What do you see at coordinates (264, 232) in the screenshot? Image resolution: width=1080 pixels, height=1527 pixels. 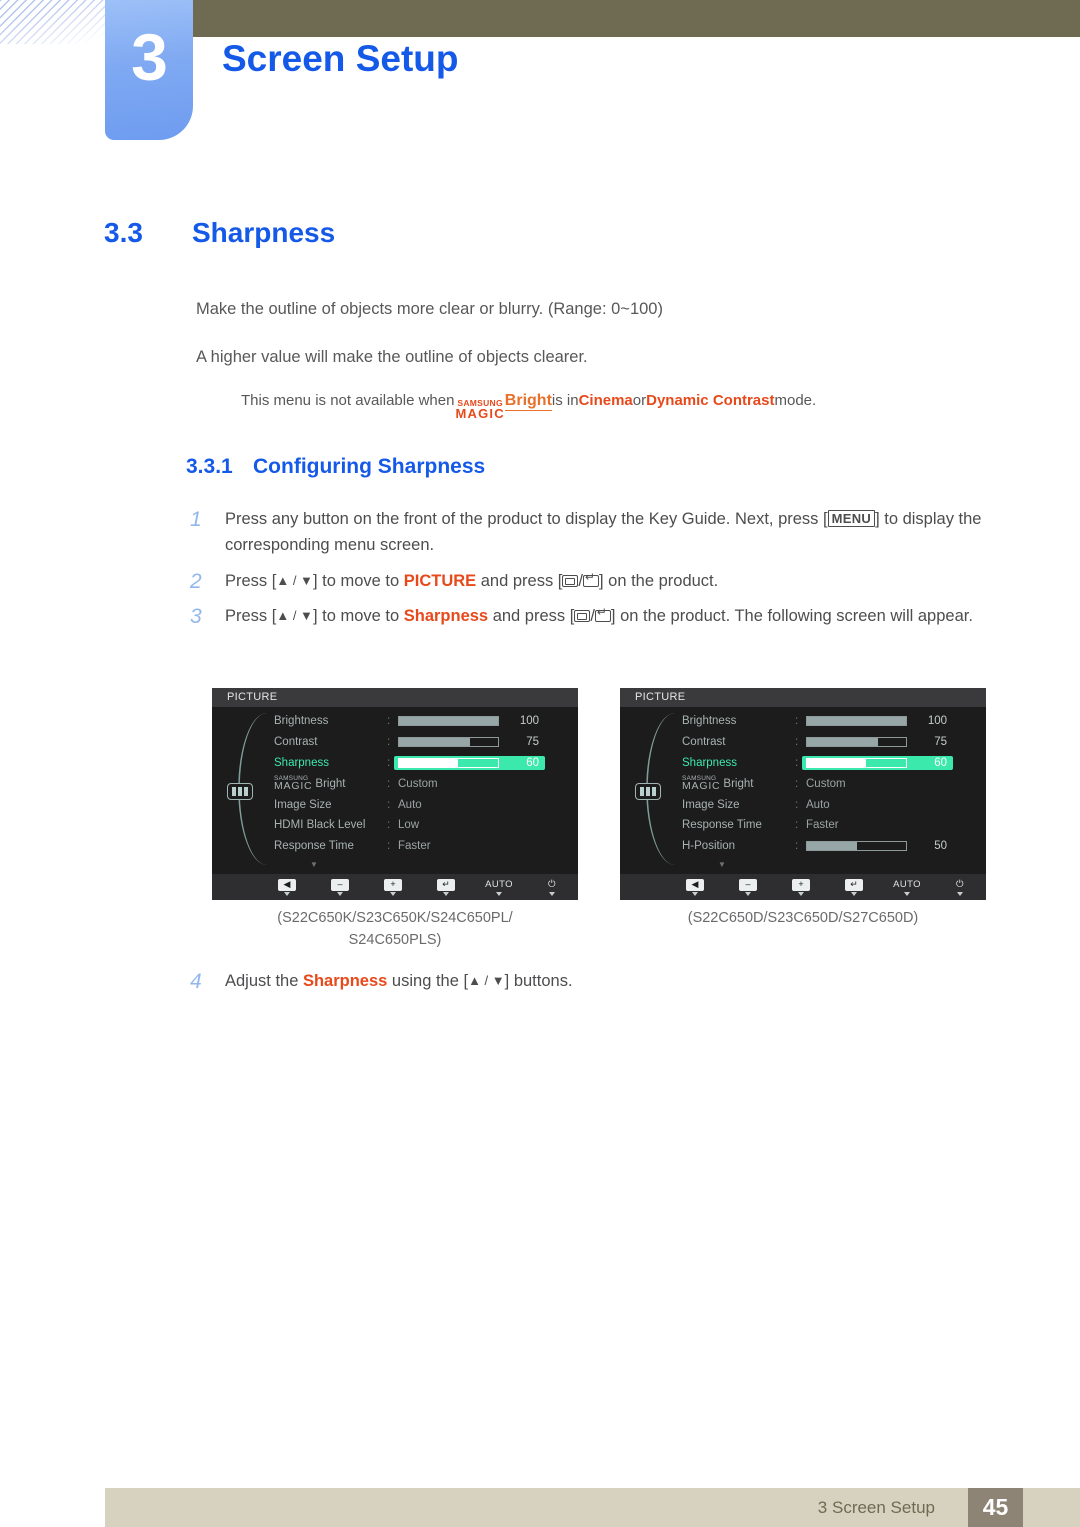 I see `section-title: Sharpness` at bounding box center [264, 232].